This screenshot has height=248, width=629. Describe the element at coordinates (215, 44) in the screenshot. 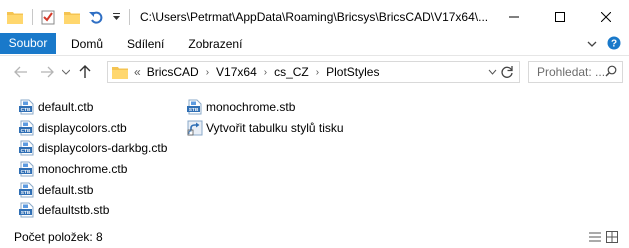

I see `tab-view: Zobrazení` at that location.